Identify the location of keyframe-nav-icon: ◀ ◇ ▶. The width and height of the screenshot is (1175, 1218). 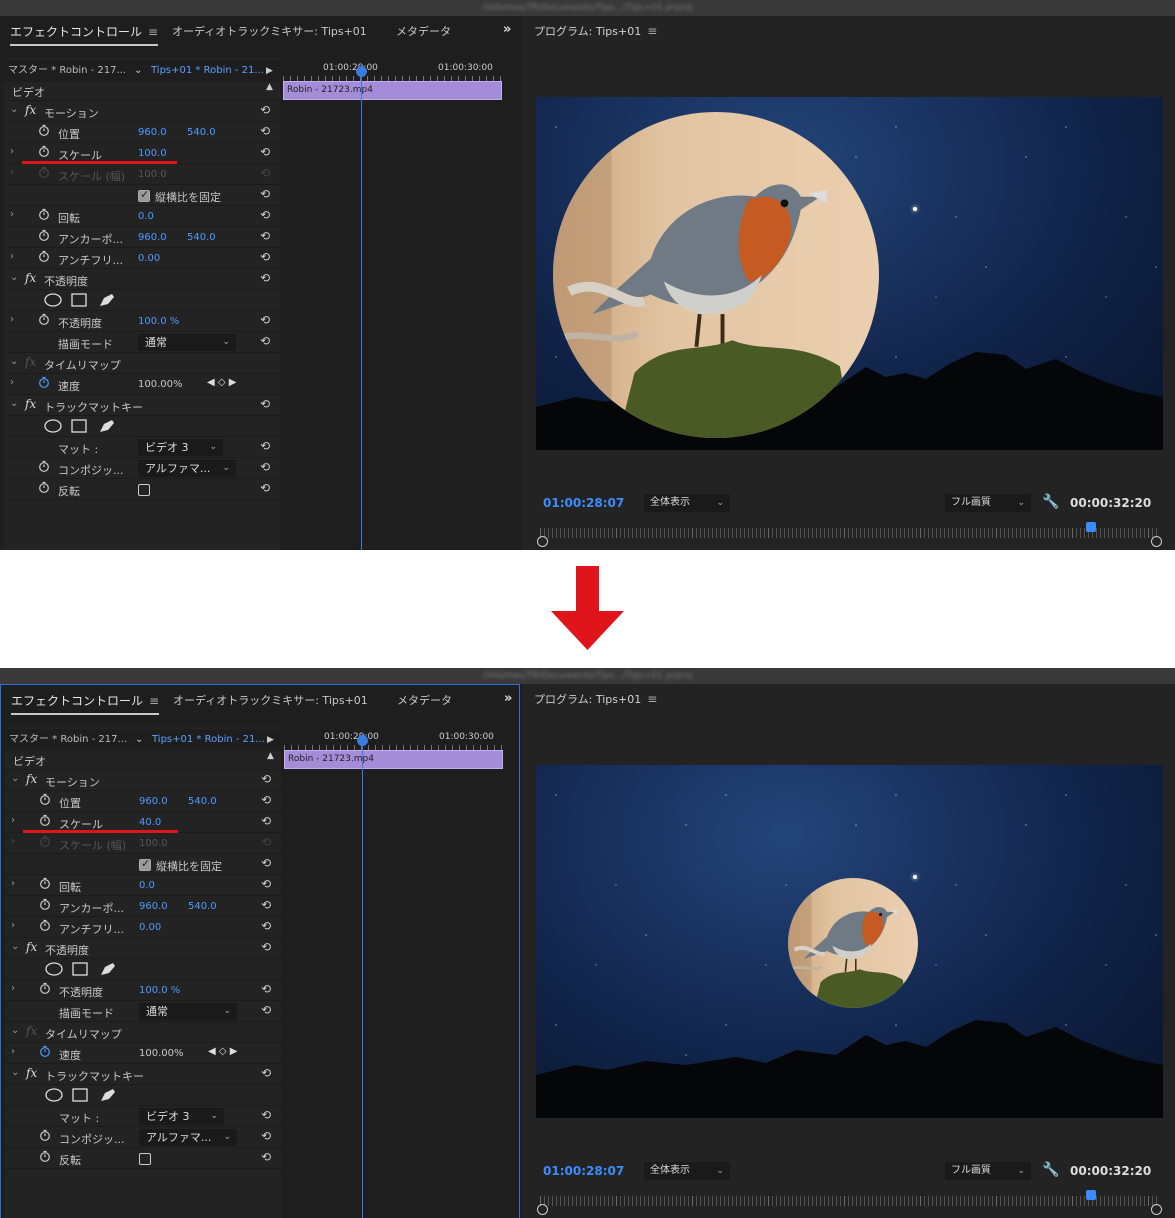
(221, 382).